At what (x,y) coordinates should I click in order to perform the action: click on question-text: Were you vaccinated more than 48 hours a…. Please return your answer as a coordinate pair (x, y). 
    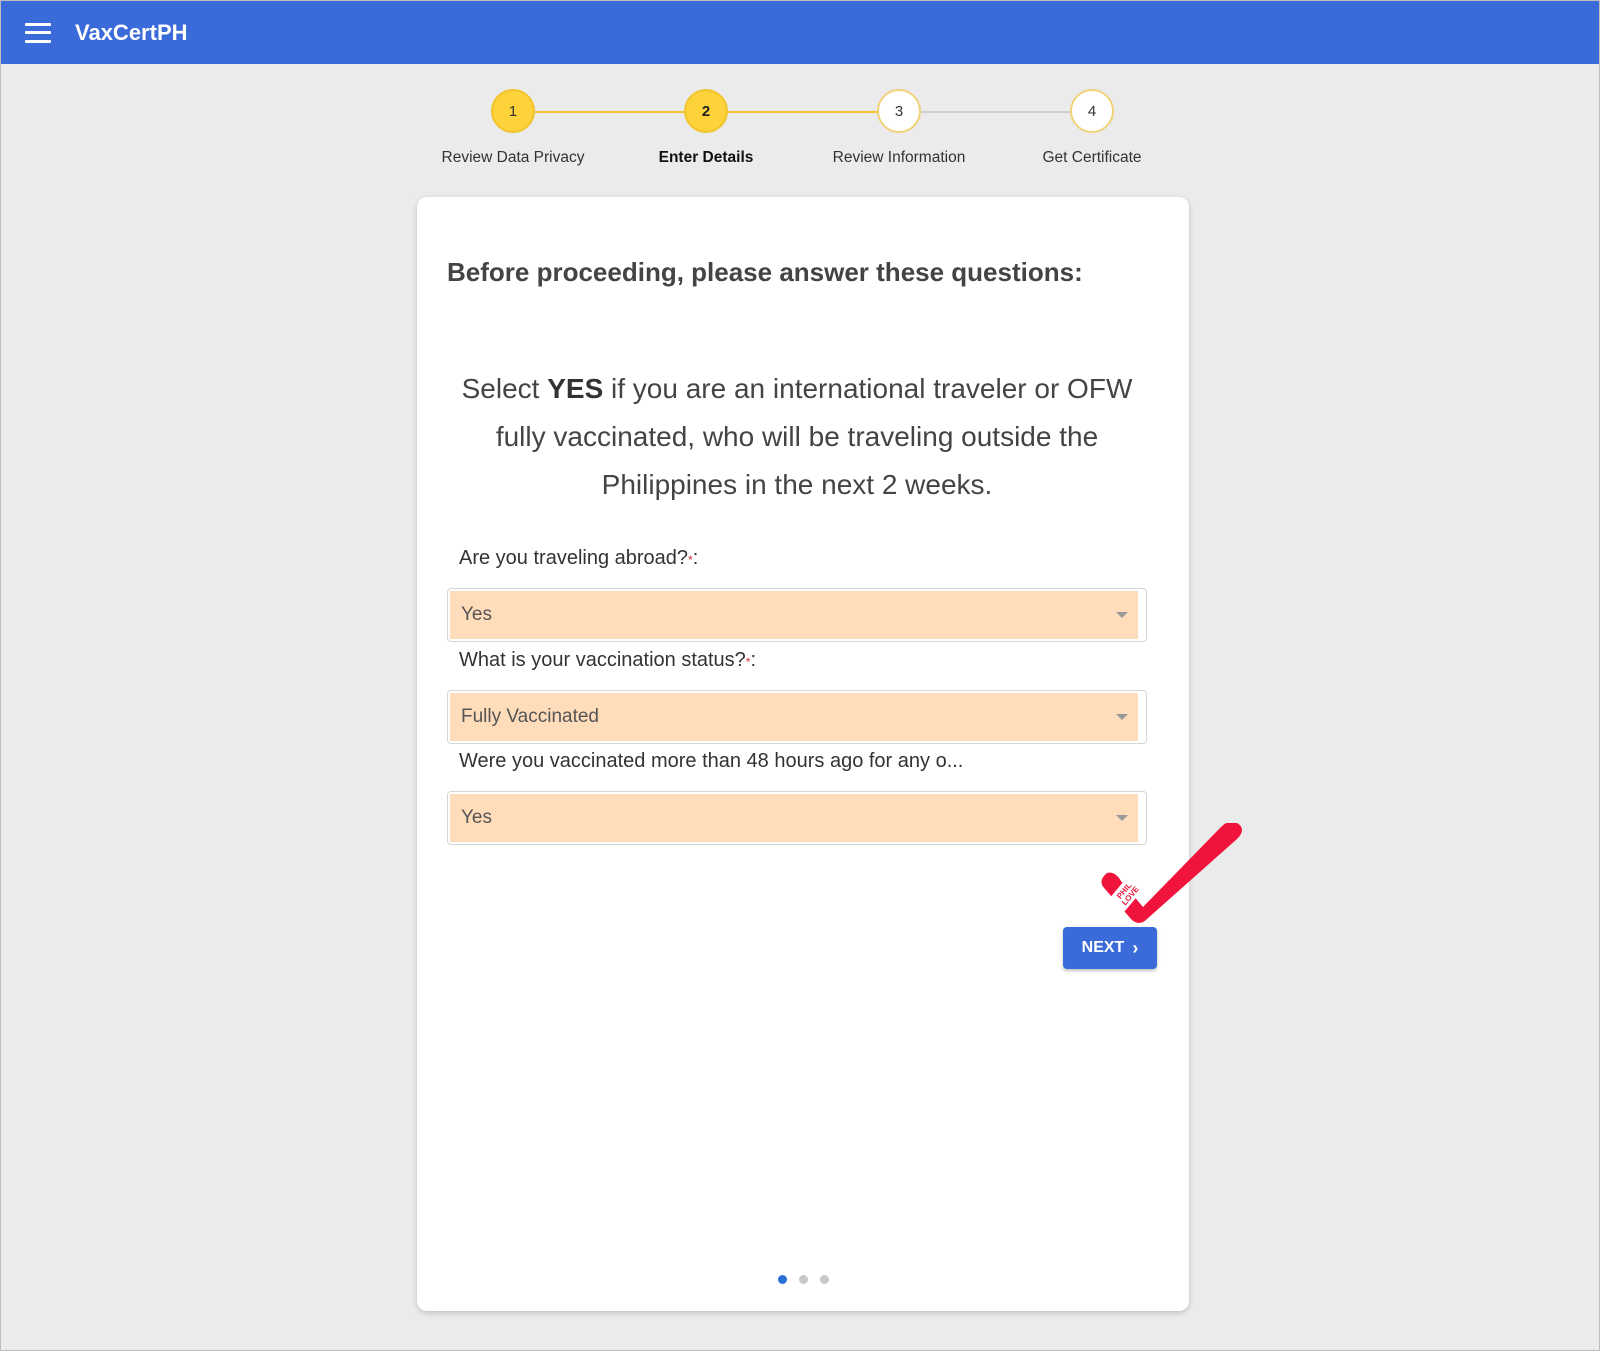
    Looking at the image, I should click on (711, 761).